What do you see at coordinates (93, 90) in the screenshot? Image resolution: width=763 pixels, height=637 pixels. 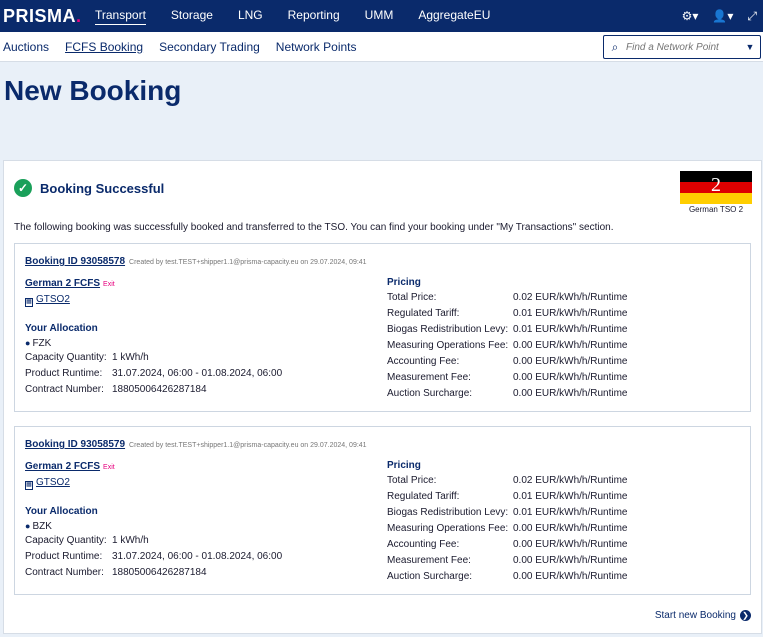 I see `page-title: New Booking` at bounding box center [93, 90].